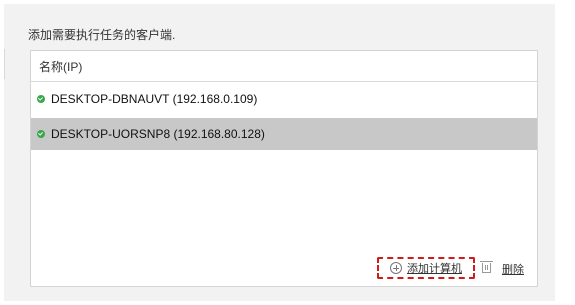 The height and width of the screenshot is (305, 575). I want to click on client-label: DESKTOP-UORSNP8 (192.168.80.128), so click(158, 134).